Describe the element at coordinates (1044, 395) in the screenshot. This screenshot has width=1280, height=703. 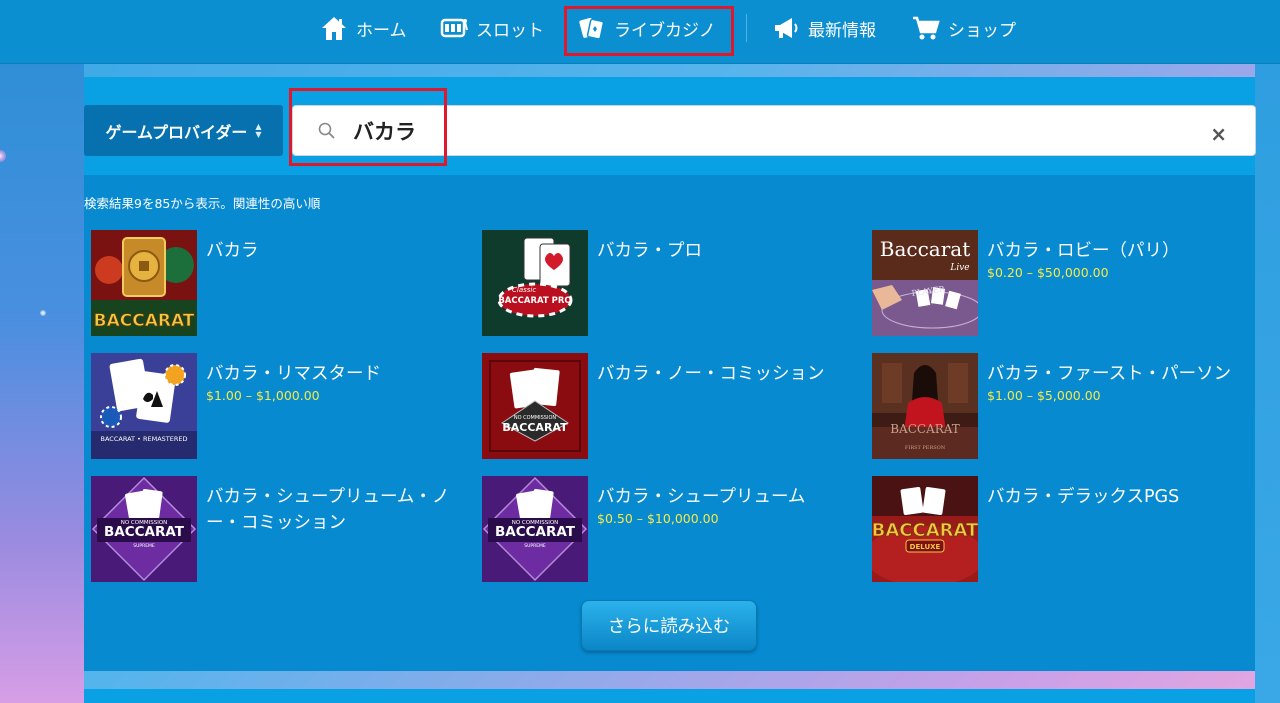
I see `game-bet-range: $1.00 – $5,000.00` at that location.